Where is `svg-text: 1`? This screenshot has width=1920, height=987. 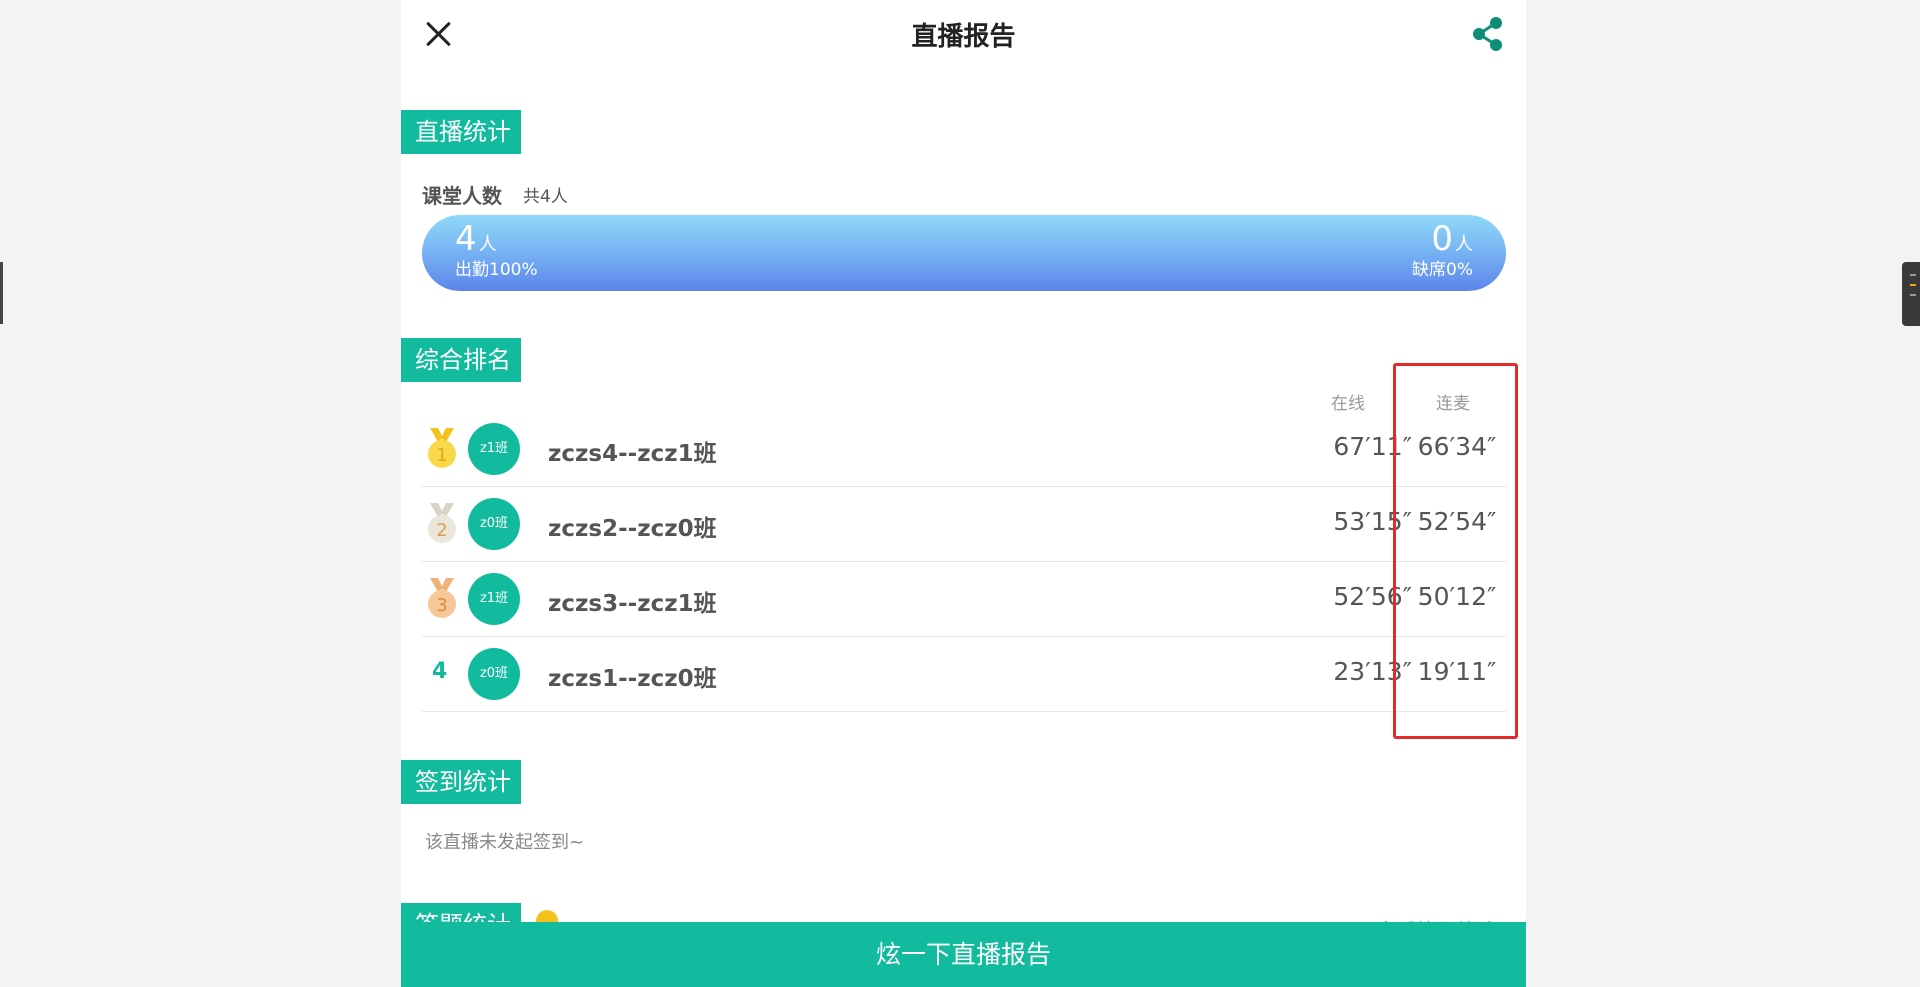
svg-text: 1 is located at coordinates (441, 455).